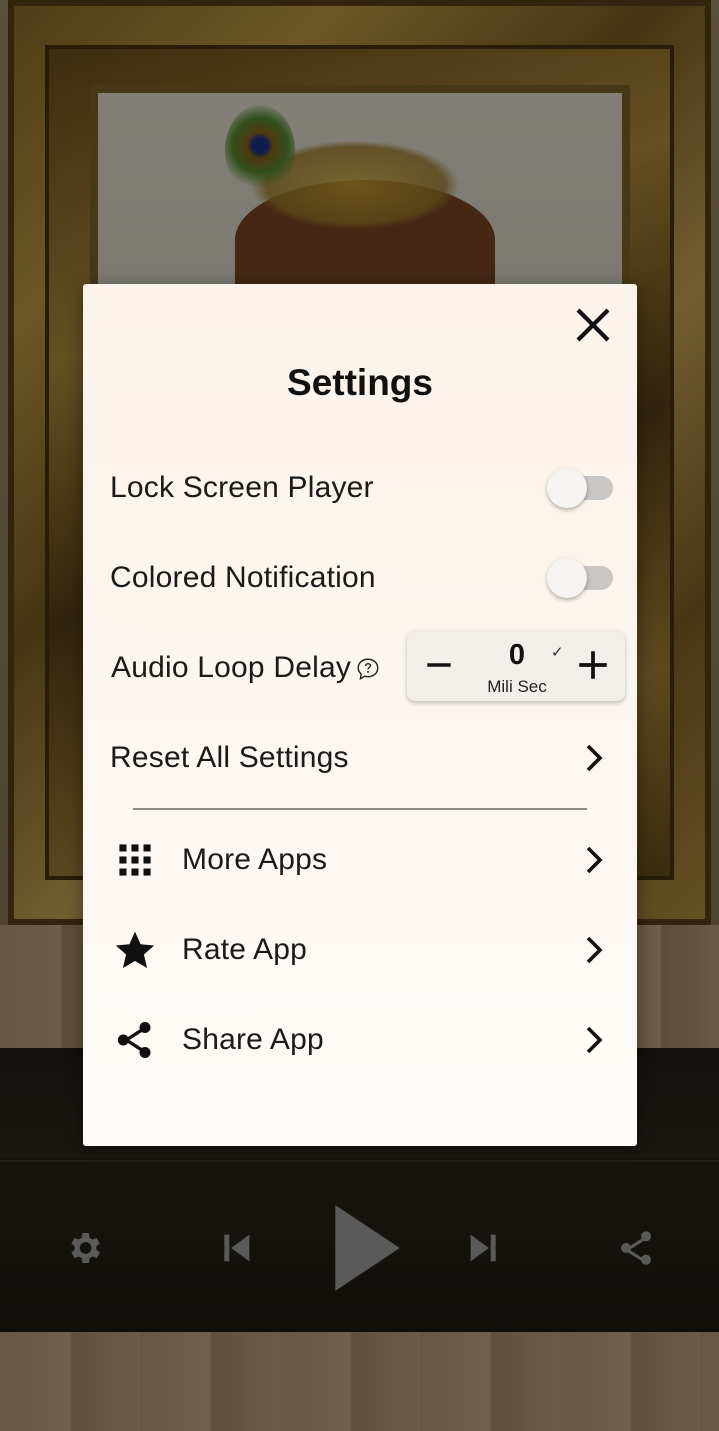  I want to click on star-icon, so click(135, 950).